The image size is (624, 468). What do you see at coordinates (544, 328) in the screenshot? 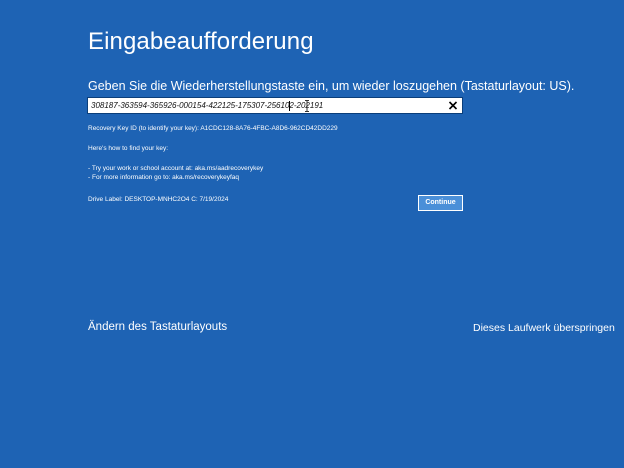
I see `skip-drive-link: Dieses Laufwerk überspringen` at bounding box center [544, 328].